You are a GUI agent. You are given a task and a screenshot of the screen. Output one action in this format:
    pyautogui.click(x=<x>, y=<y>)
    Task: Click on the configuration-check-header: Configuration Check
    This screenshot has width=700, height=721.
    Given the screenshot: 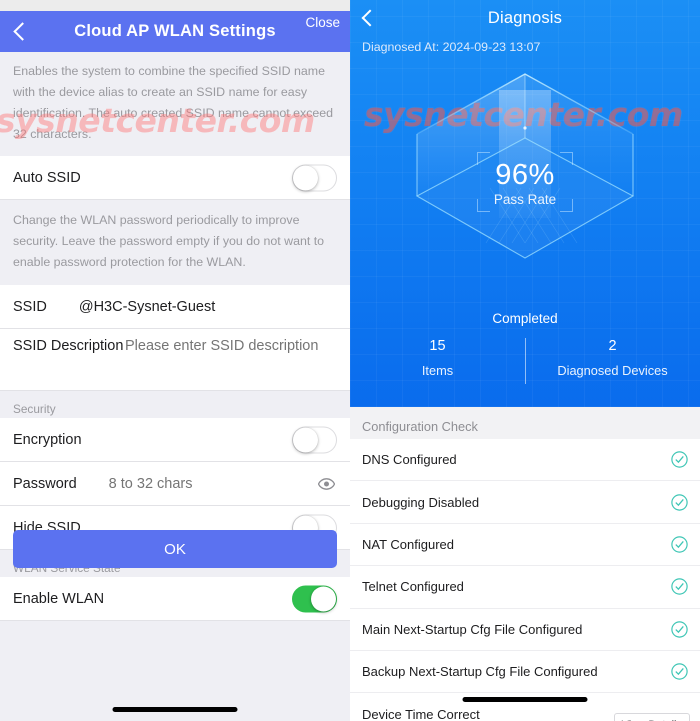 What is the action you would take?
    pyautogui.click(x=525, y=423)
    